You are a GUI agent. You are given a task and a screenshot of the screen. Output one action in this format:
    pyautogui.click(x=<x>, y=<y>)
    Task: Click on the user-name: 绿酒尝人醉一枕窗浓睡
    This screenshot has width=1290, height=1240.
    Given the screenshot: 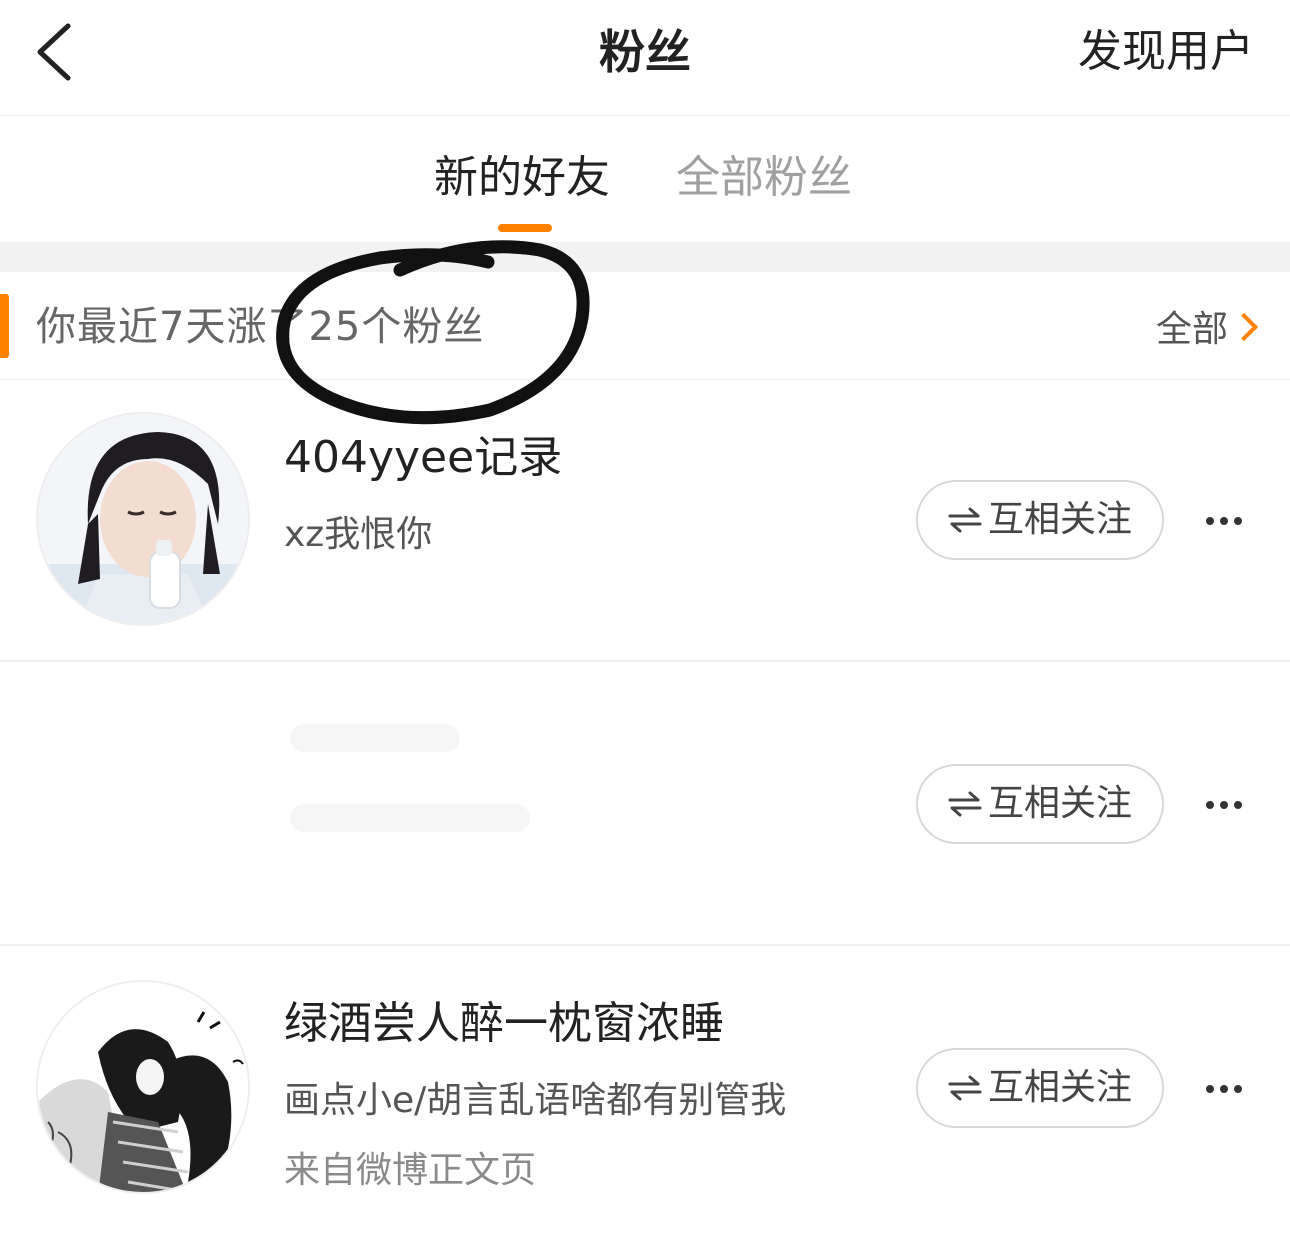 What is the action you would take?
    pyautogui.click(x=504, y=1024)
    